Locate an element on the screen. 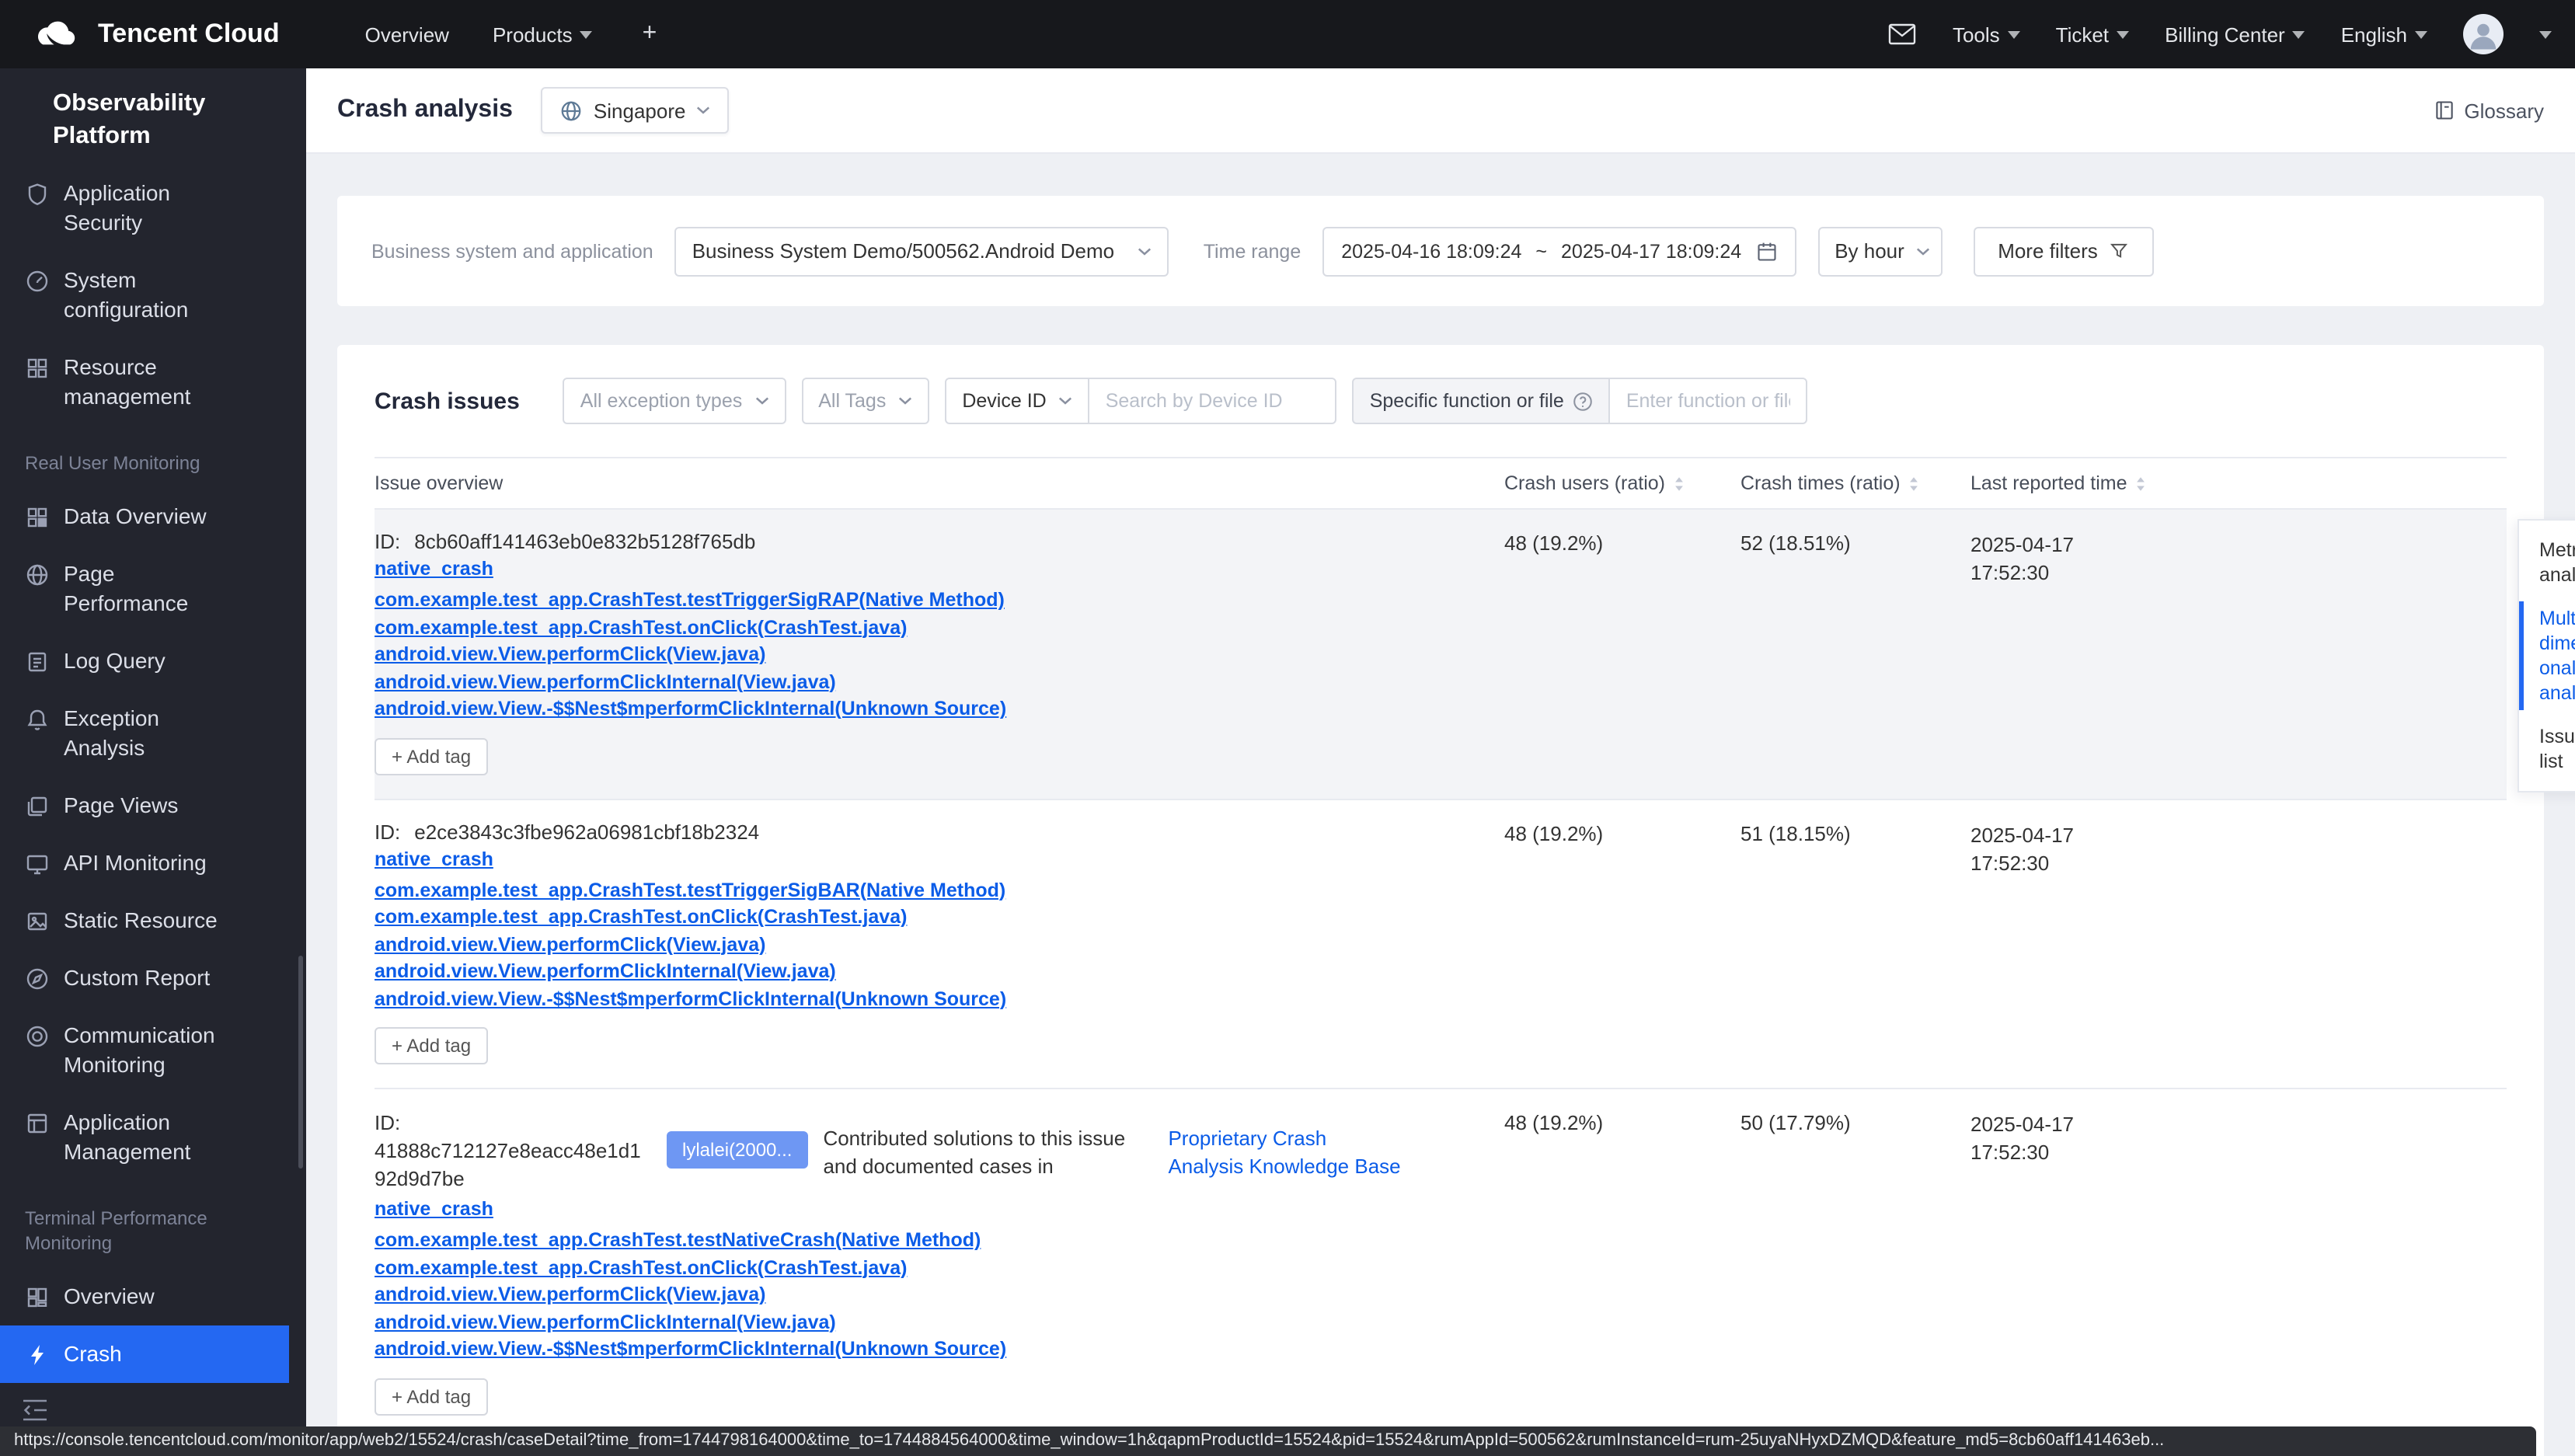  sidebar-item-label: Log Query is located at coordinates (115, 661).